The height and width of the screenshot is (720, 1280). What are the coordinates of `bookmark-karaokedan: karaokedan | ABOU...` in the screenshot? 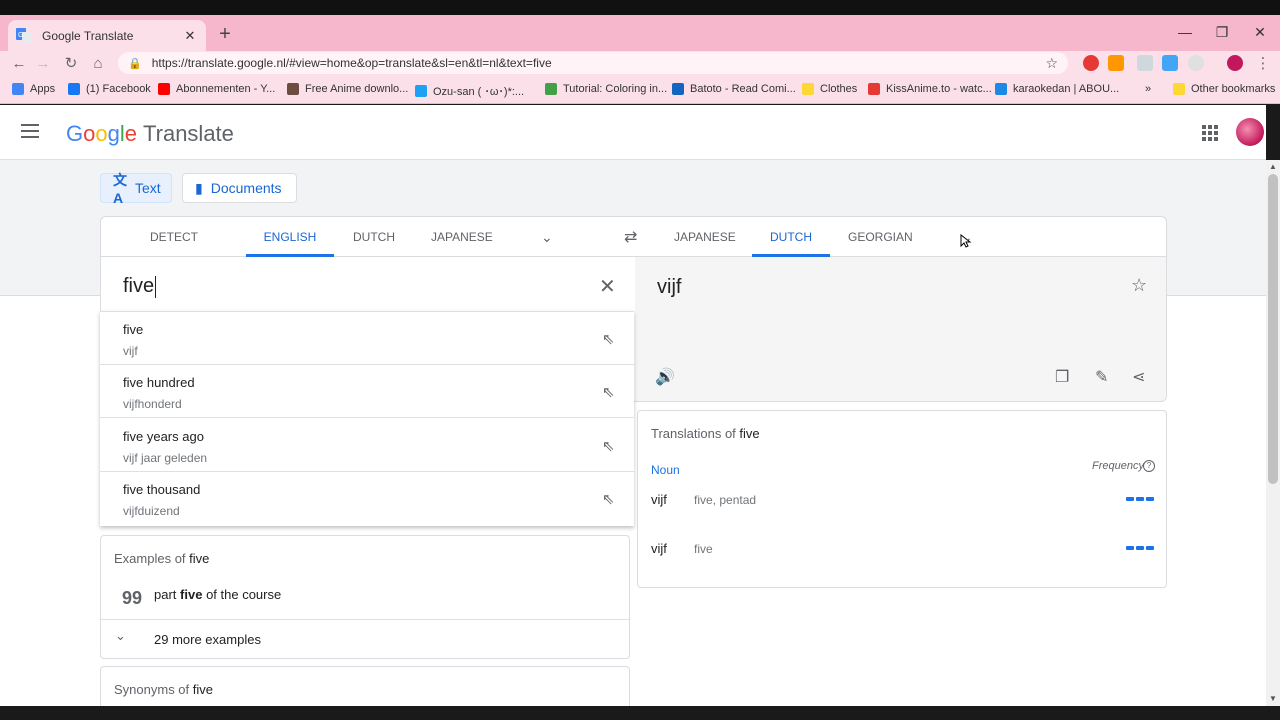 It's located at (1057, 89).